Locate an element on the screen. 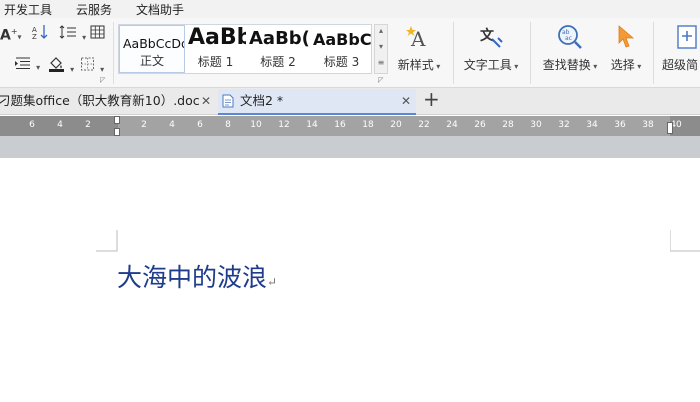 The height and width of the screenshot is (402, 700). menu-cloud-services: 云服务 is located at coordinates (94, 9).